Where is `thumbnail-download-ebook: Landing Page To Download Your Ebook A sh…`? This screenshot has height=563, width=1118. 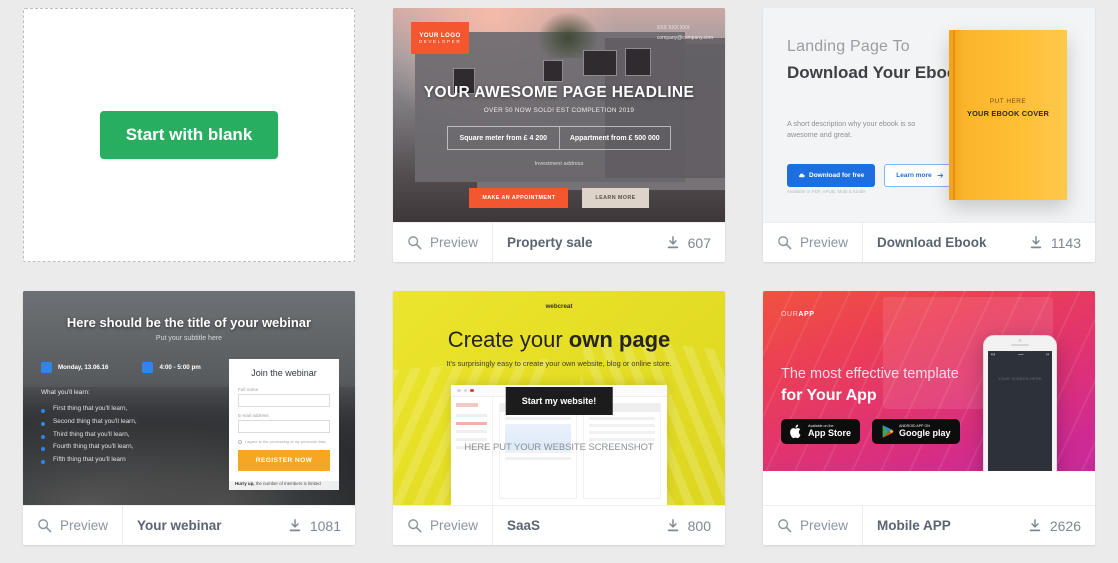
thumbnail-download-ebook: Landing Page To Download Your Ebook A sh… is located at coordinates (929, 115).